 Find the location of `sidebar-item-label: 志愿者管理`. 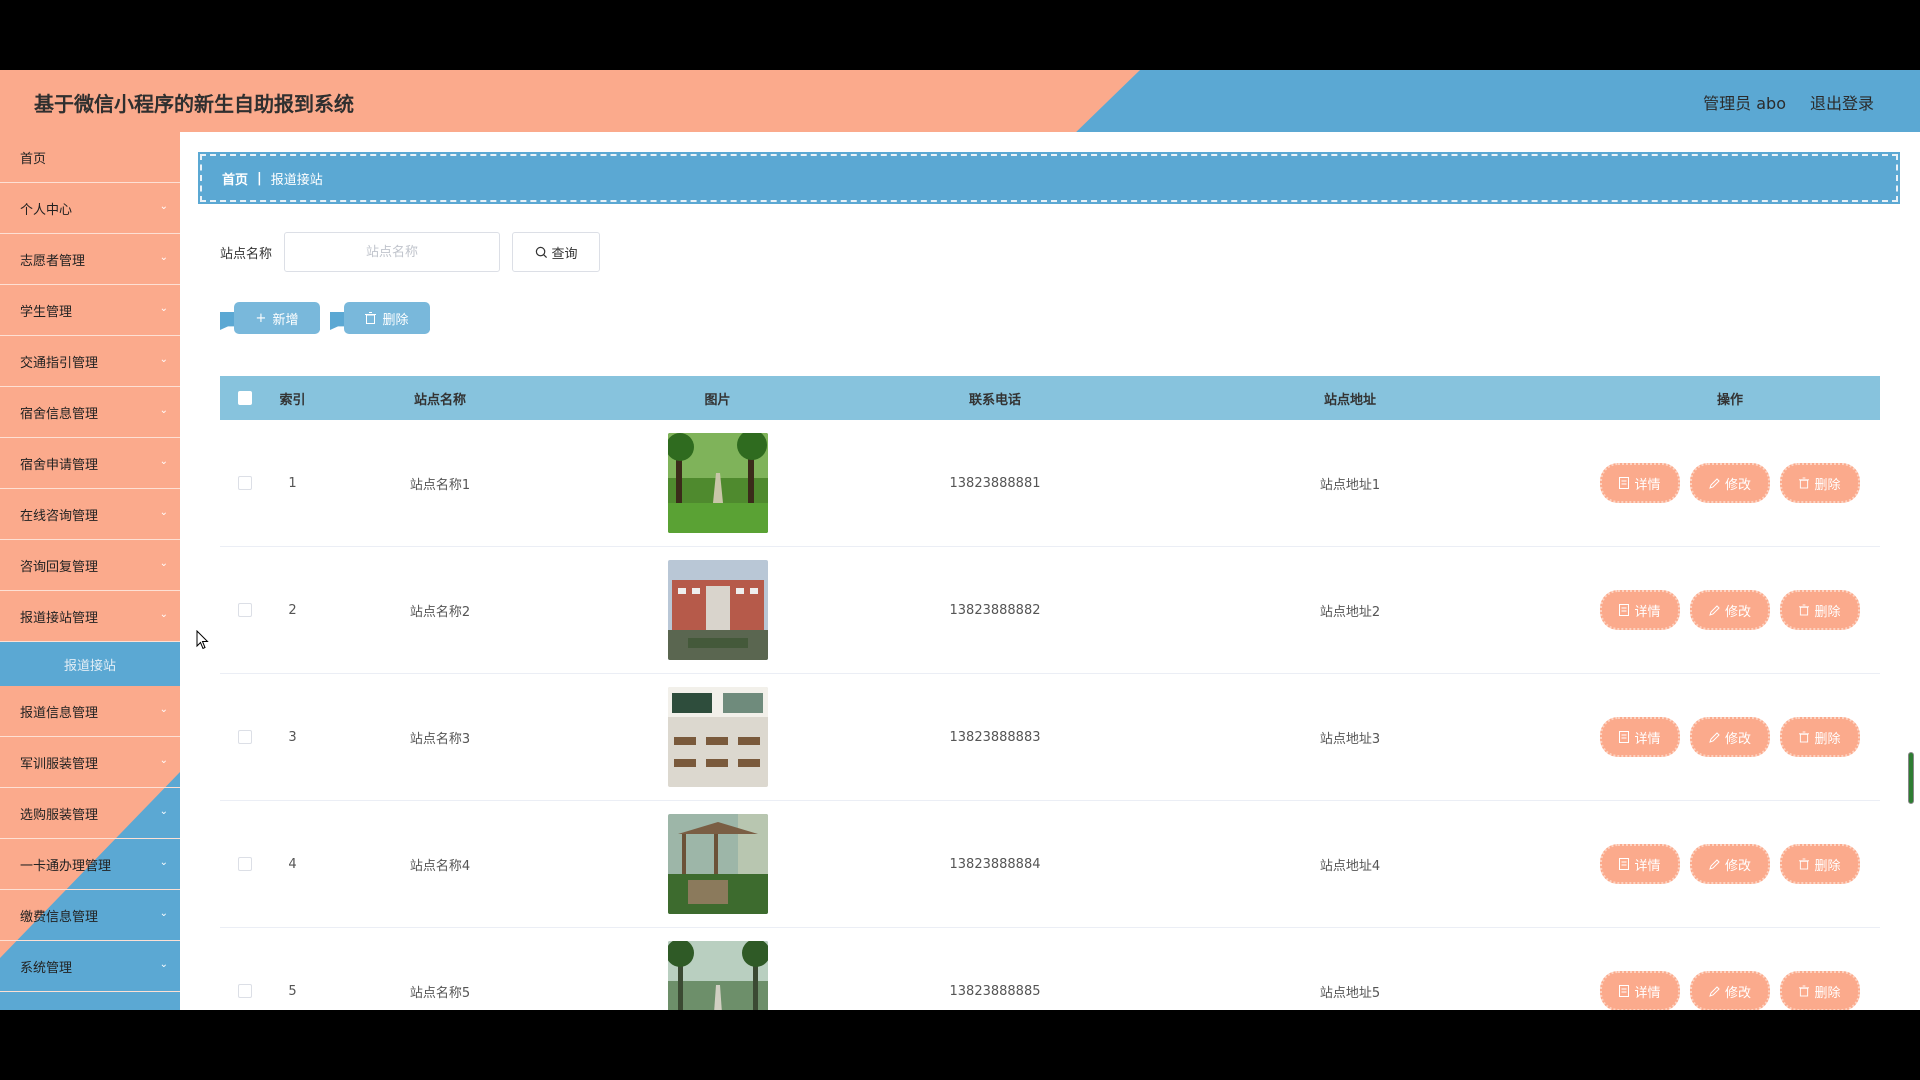

sidebar-item-label: 志愿者管理 is located at coordinates (53, 261).